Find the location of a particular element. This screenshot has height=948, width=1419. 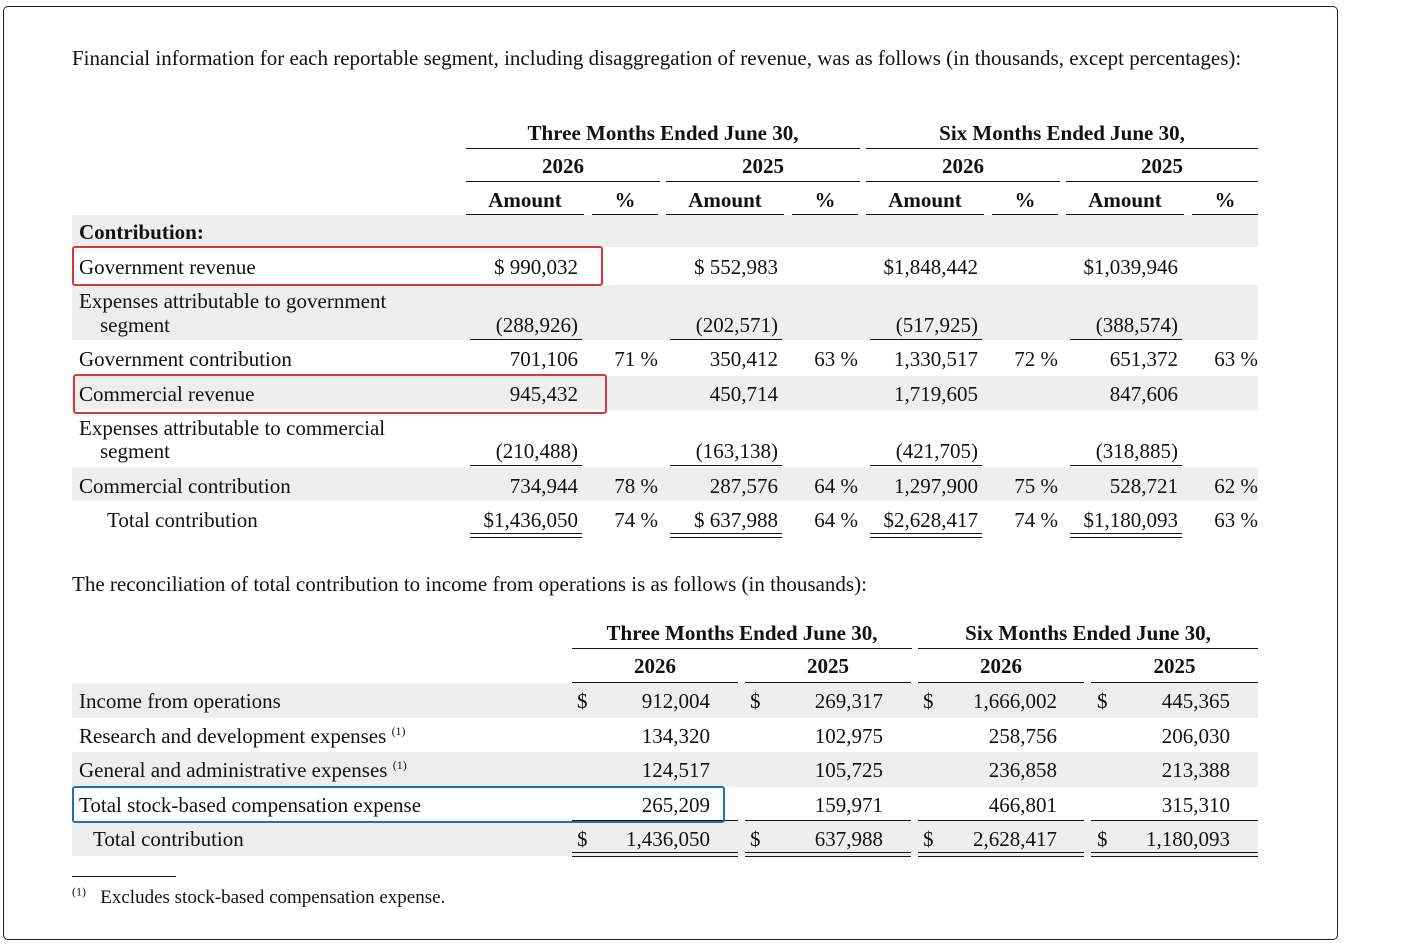

percent-cell: 62 % is located at coordinates (1236, 486).